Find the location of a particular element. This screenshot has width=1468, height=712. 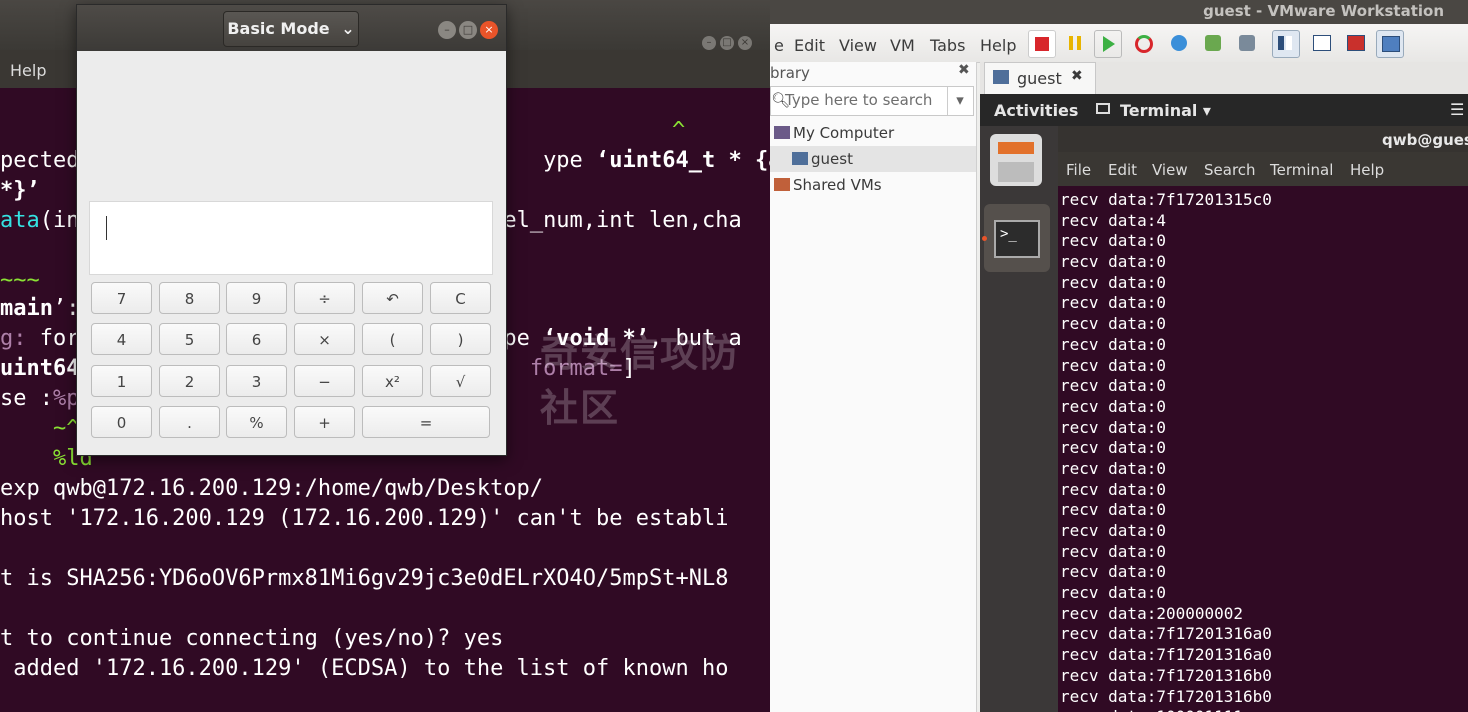

search-placeholder: Type here to search is located at coordinates (859, 100).